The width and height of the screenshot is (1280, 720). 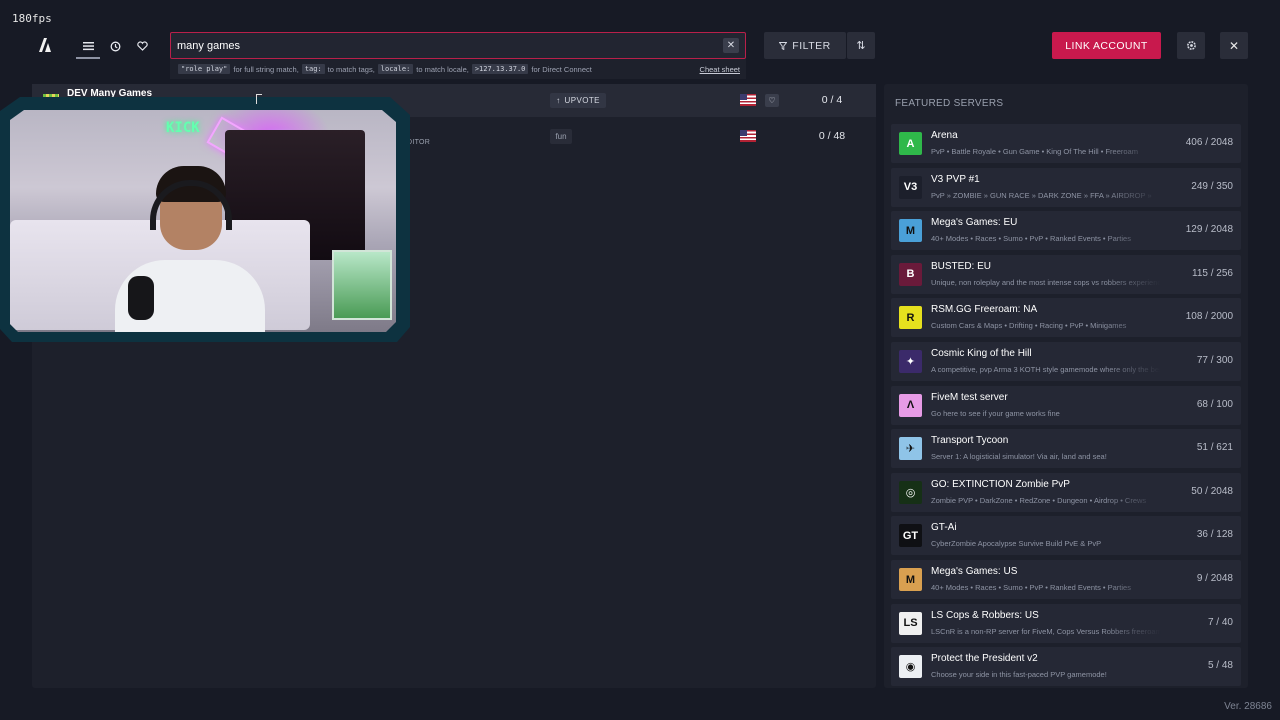 I want to click on webcam-overlay: KICK, so click(x=205, y=219).